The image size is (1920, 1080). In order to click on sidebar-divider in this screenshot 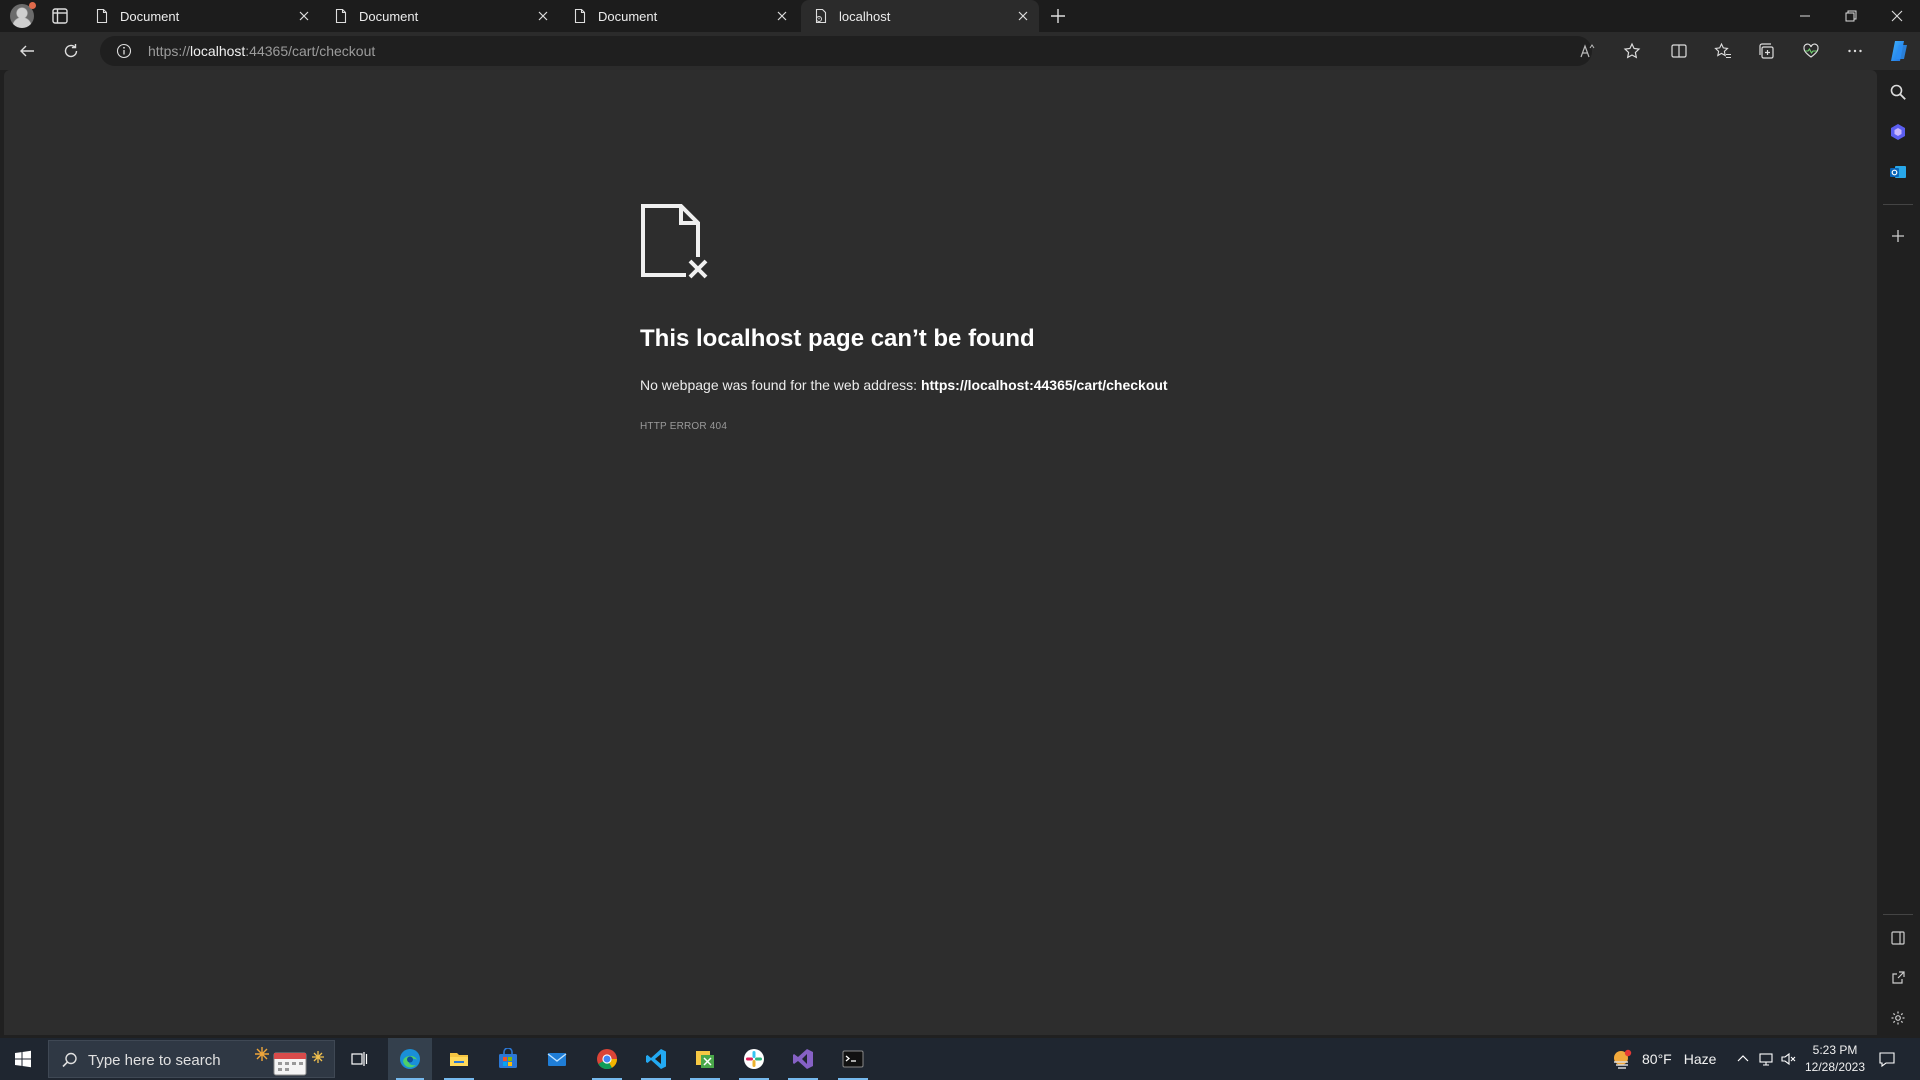, I will do `click(1898, 914)`.